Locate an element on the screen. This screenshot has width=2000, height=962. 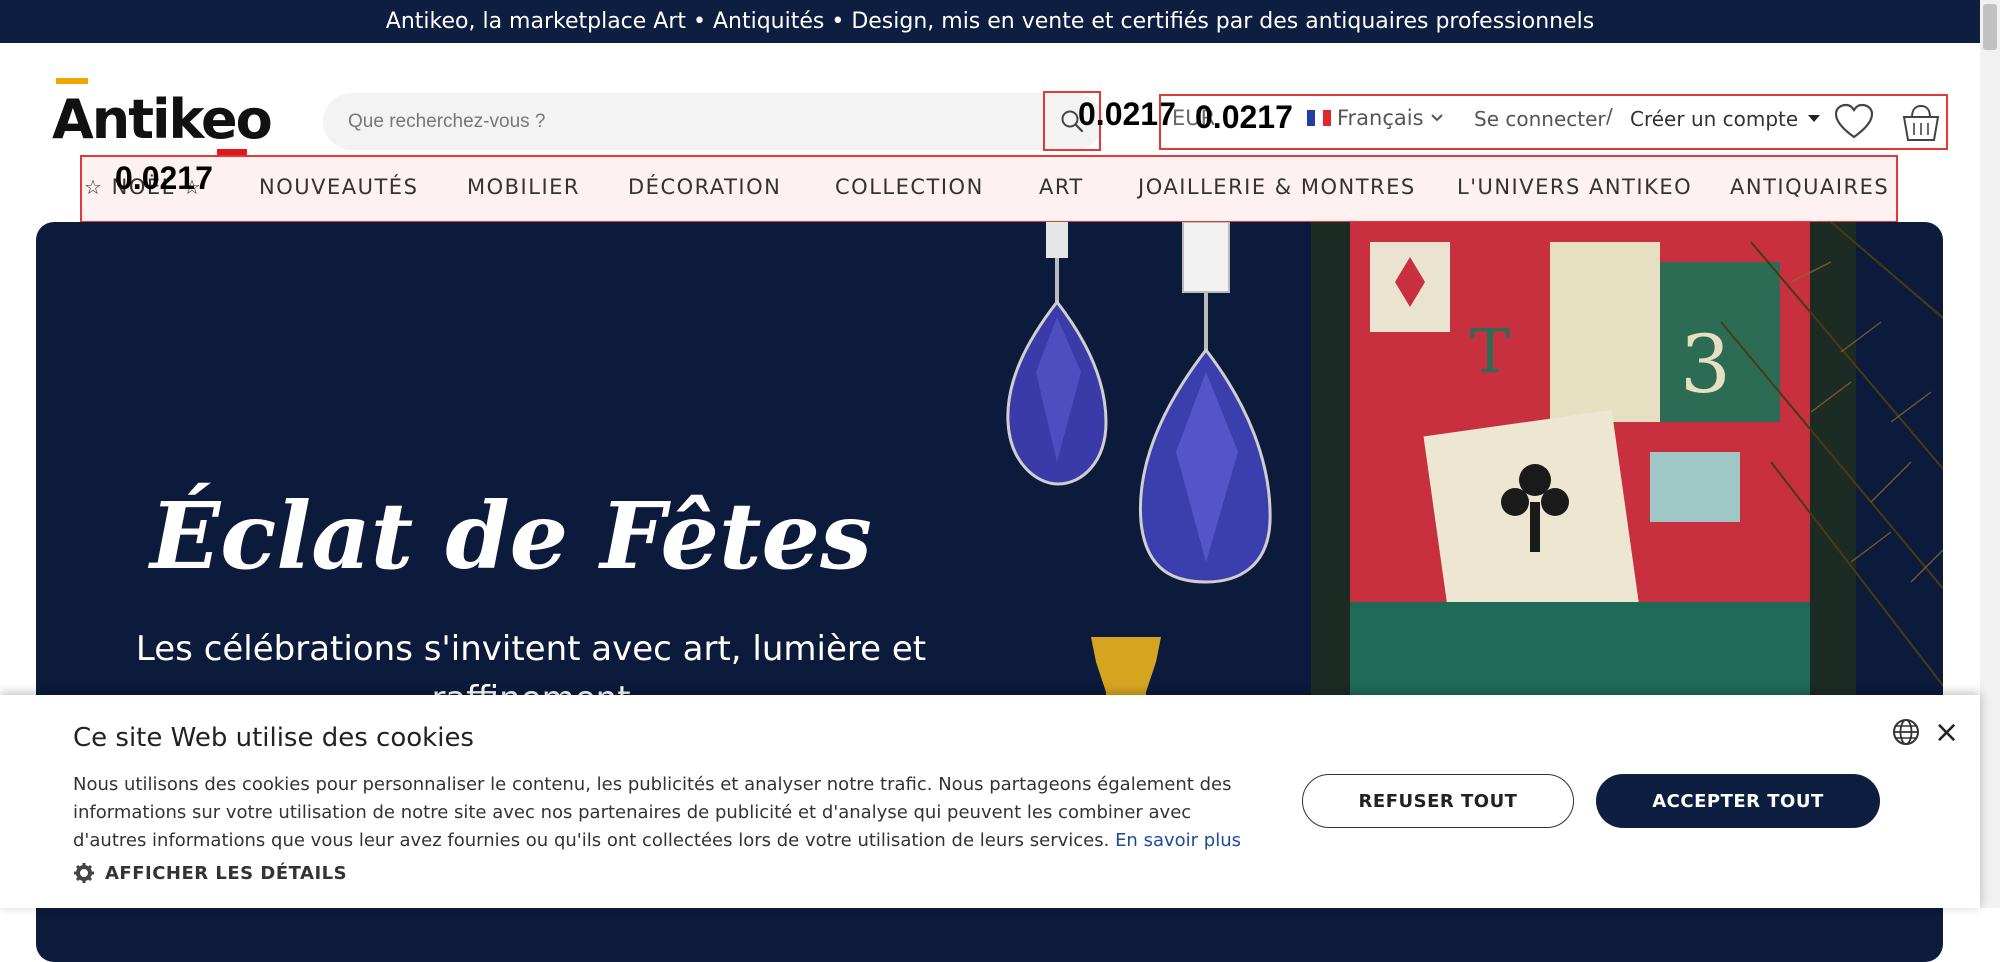
create-account-label: Créer un compte is located at coordinates (1714, 119).